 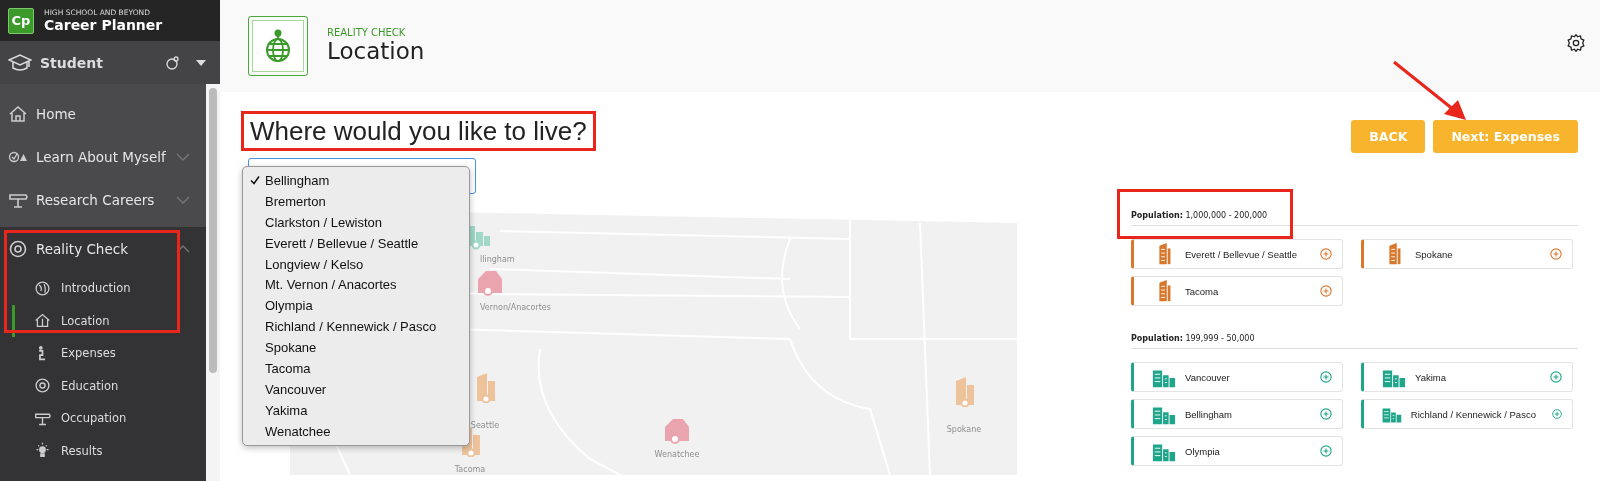 What do you see at coordinates (172, 62) in the screenshot?
I see `user-switch-icon` at bounding box center [172, 62].